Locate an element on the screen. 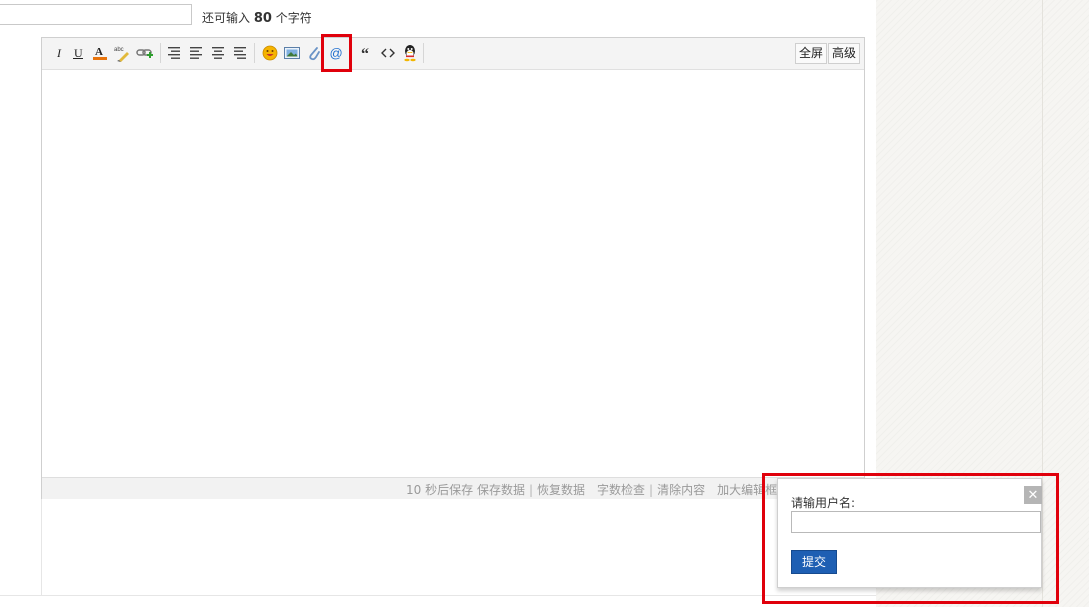 The height and width of the screenshot is (607, 1089). save-data-link: 保存数据 is located at coordinates (501, 490).